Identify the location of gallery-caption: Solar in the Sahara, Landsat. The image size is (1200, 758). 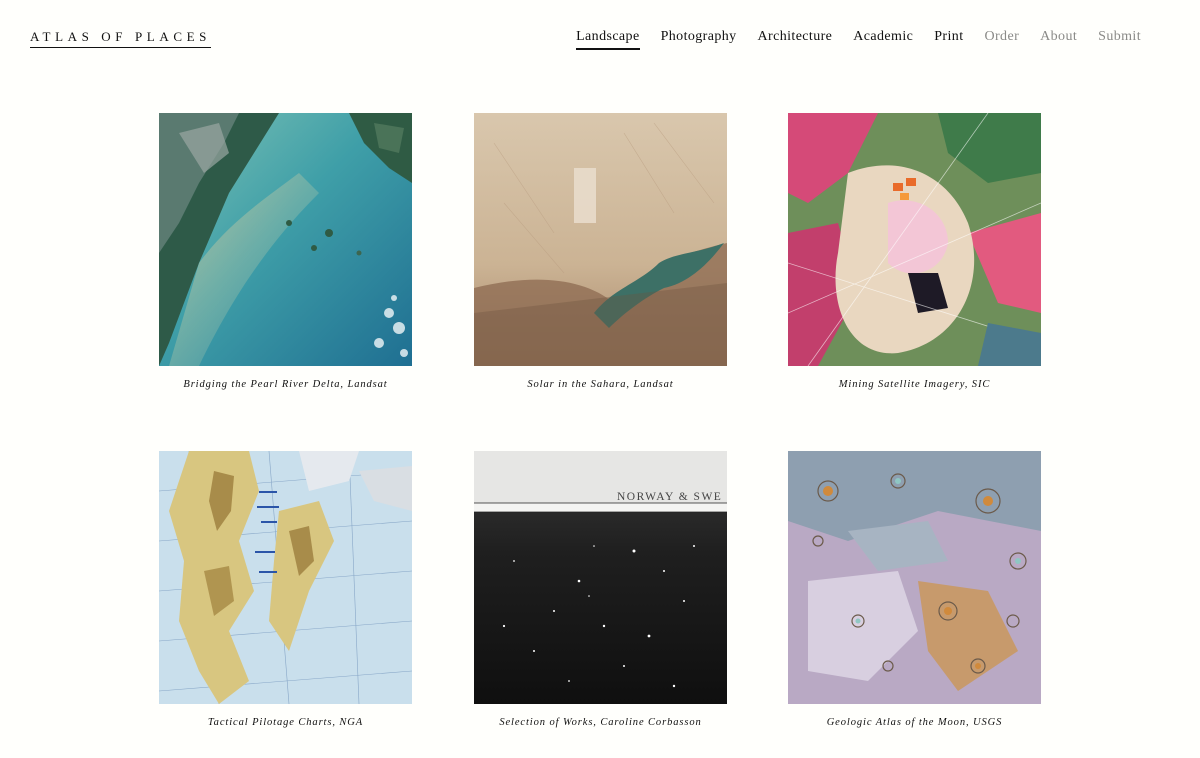
(600, 384).